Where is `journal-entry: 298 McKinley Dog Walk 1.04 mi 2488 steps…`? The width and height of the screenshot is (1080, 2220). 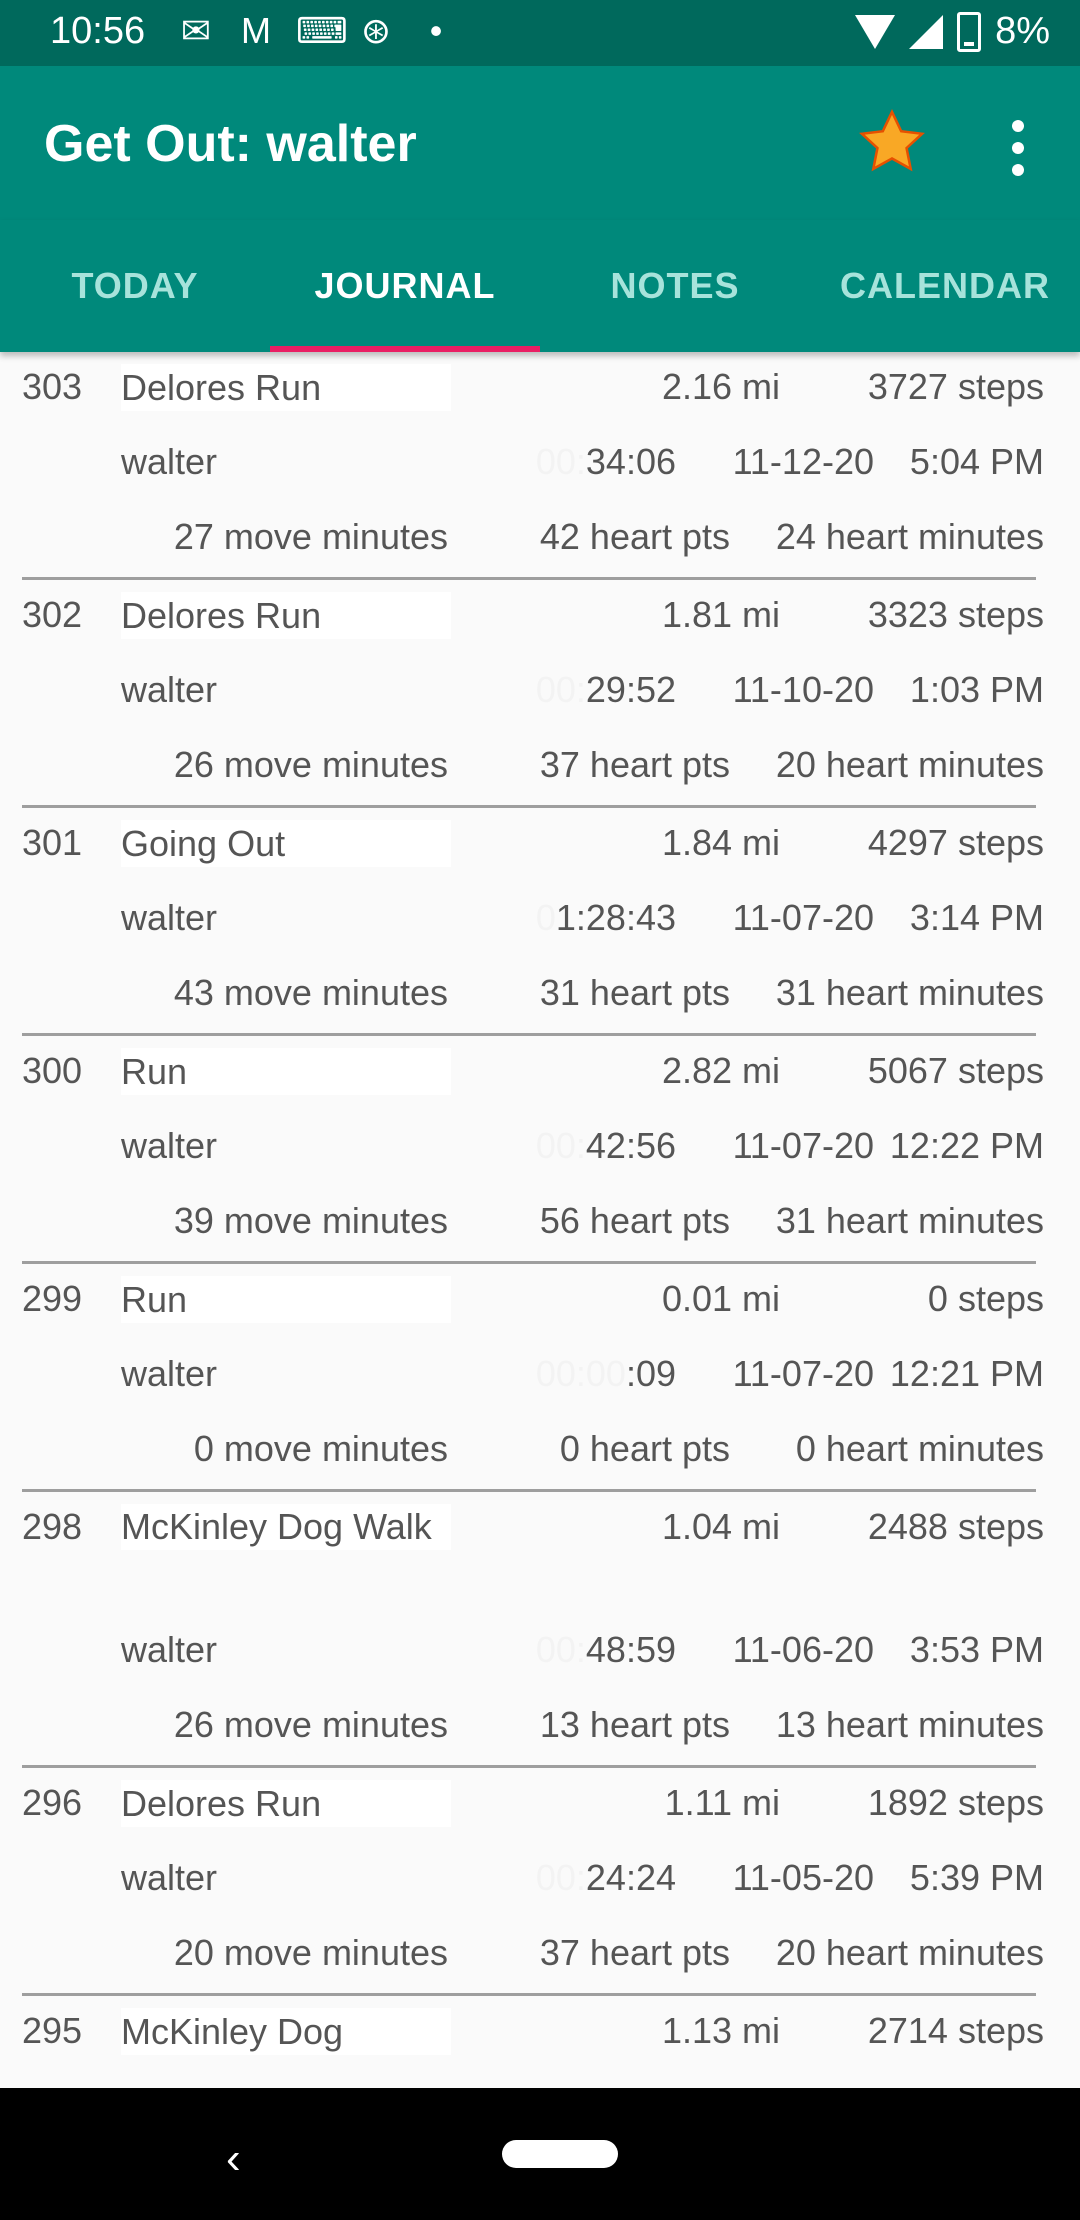 journal-entry: 298 McKinley Dog Walk 1.04 mi 2488 steps… is located at coordinates (533, 1630).